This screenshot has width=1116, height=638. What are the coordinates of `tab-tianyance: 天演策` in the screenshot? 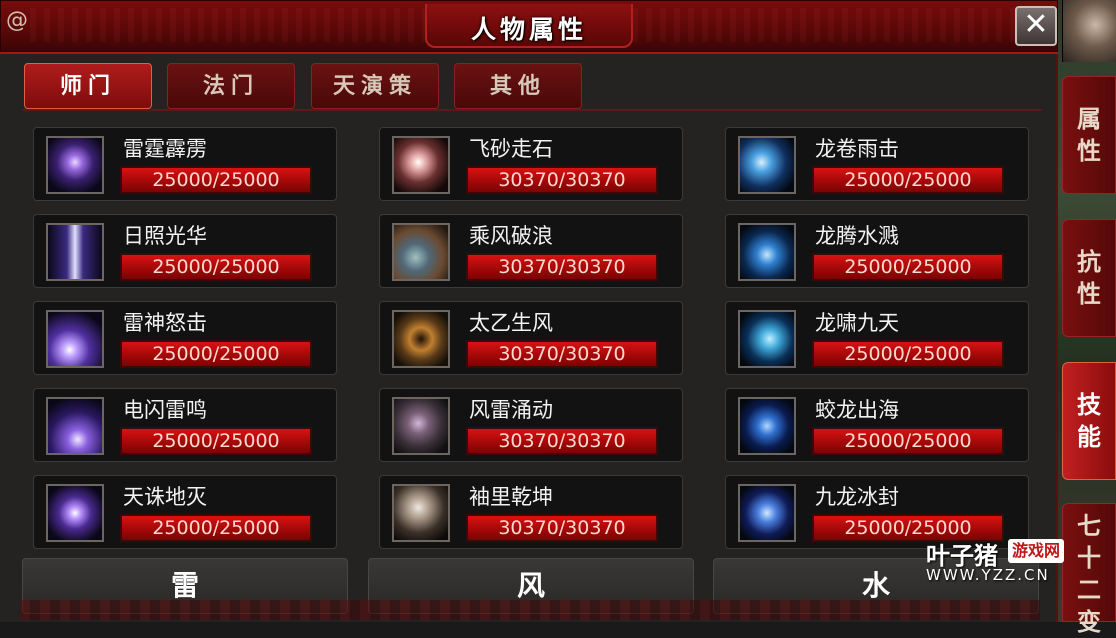 It's located at (375, 86).